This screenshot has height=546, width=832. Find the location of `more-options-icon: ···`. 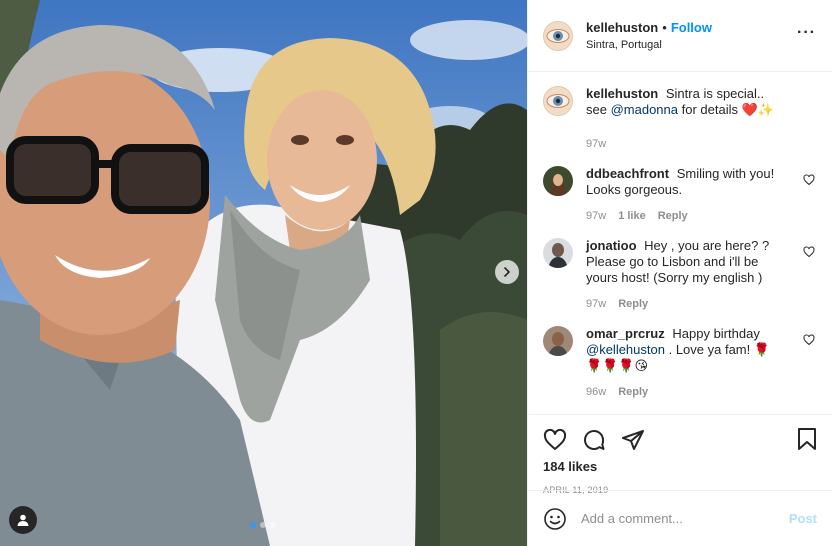

more-options-icon: ··· is located at coordinates (806, 33).